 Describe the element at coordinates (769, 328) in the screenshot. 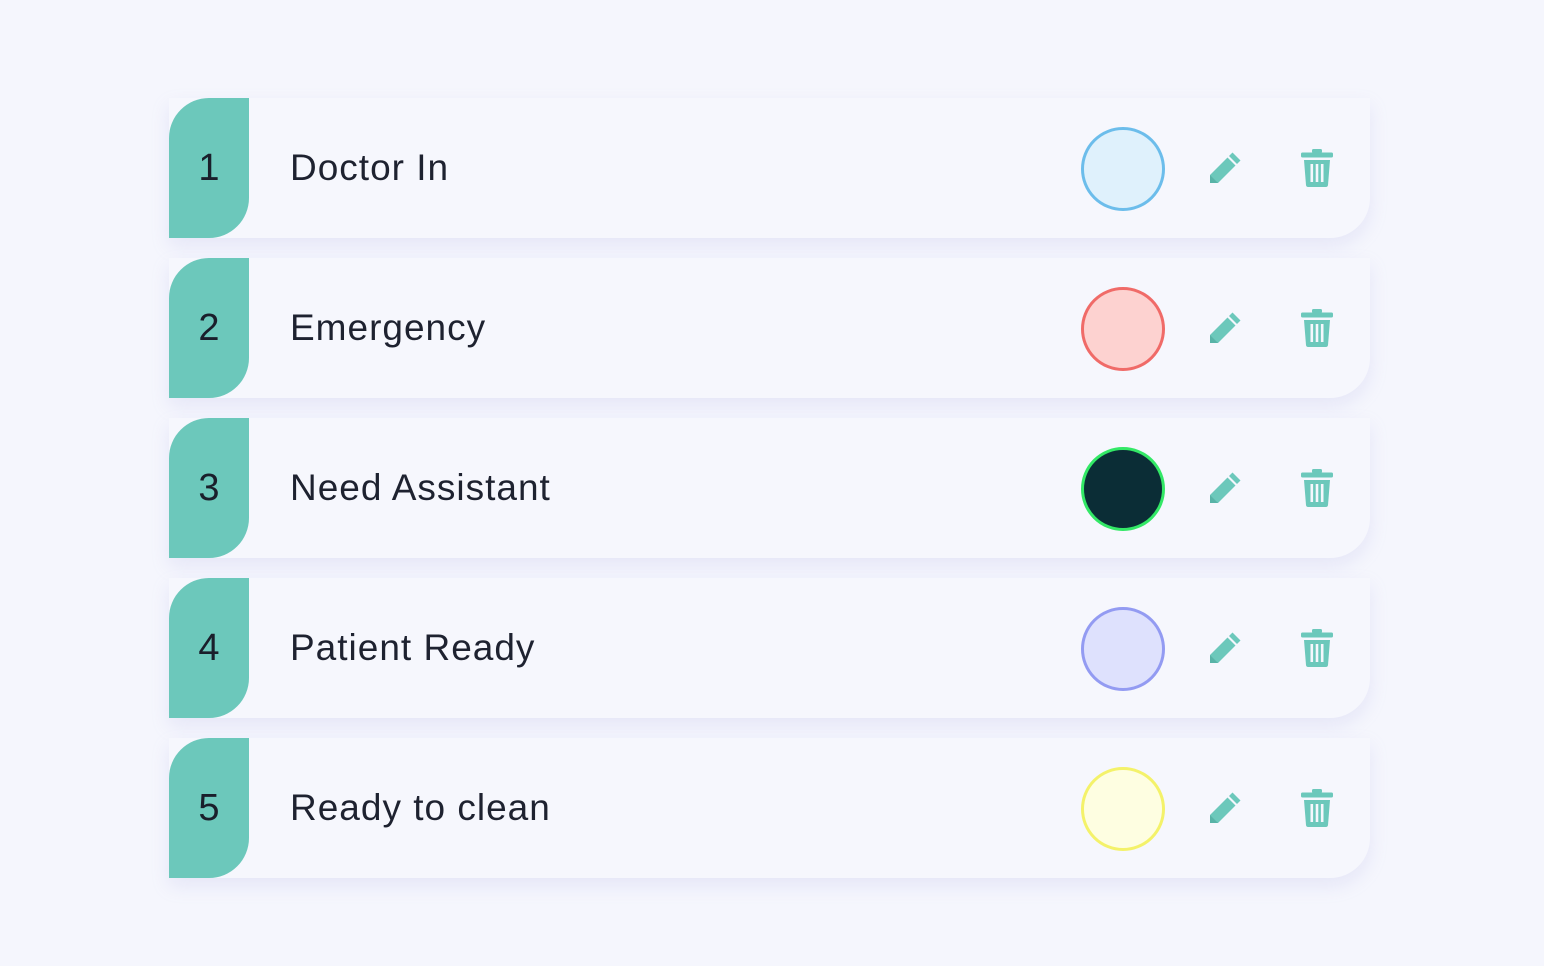

I see `list-item: 2 Emergency` at that location.